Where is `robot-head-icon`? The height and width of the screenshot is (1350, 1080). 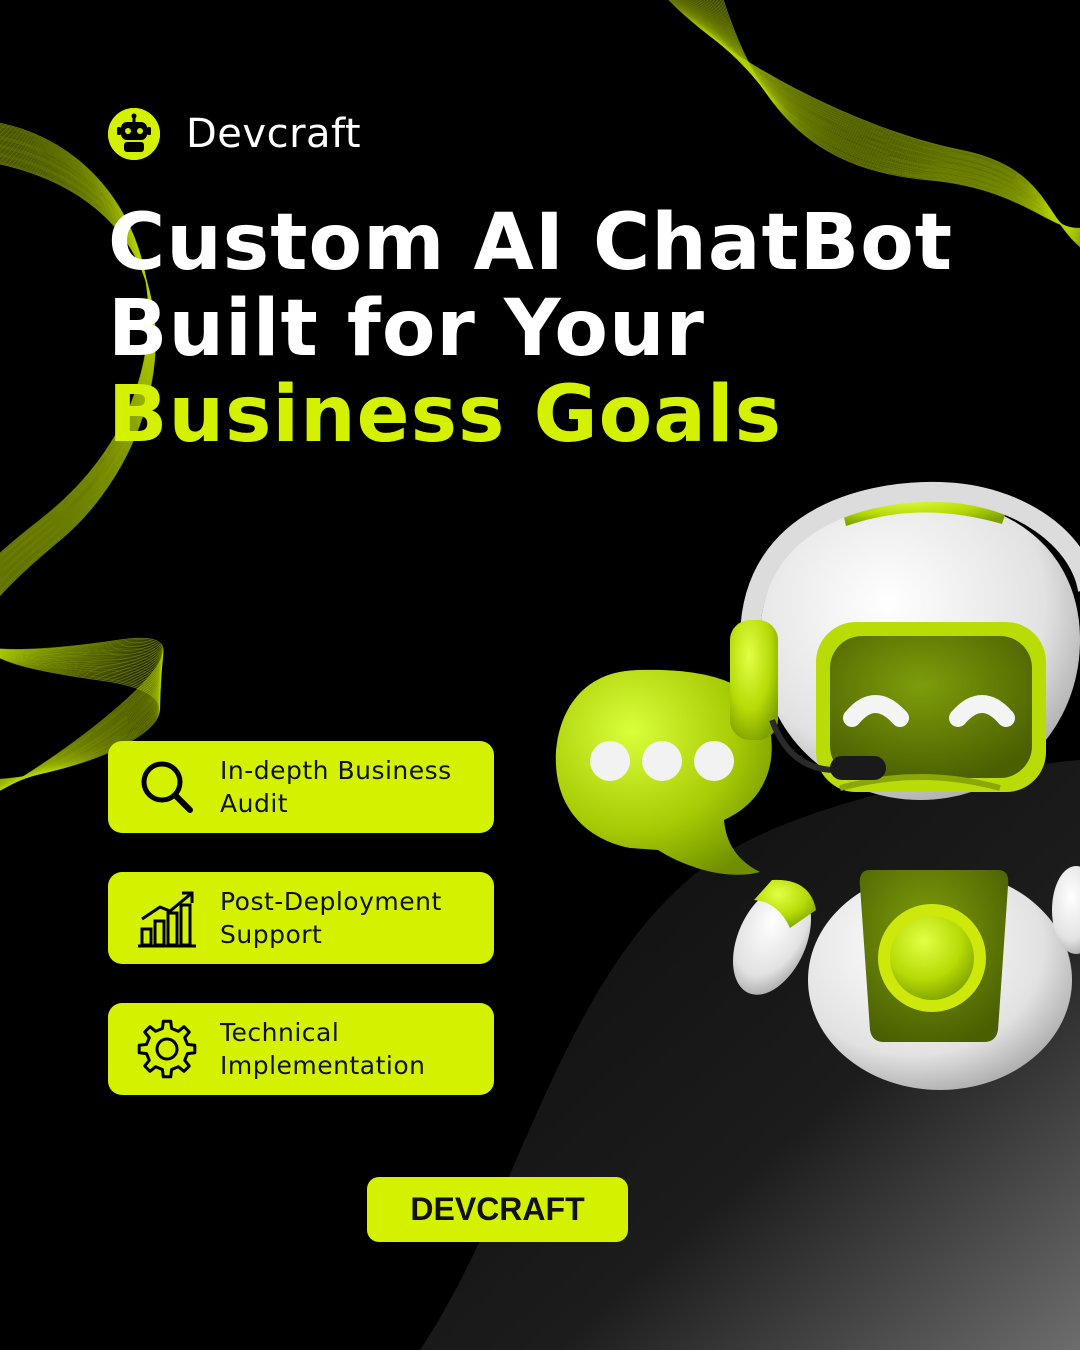
robot-head-icon is located at coordinates (134, 134).